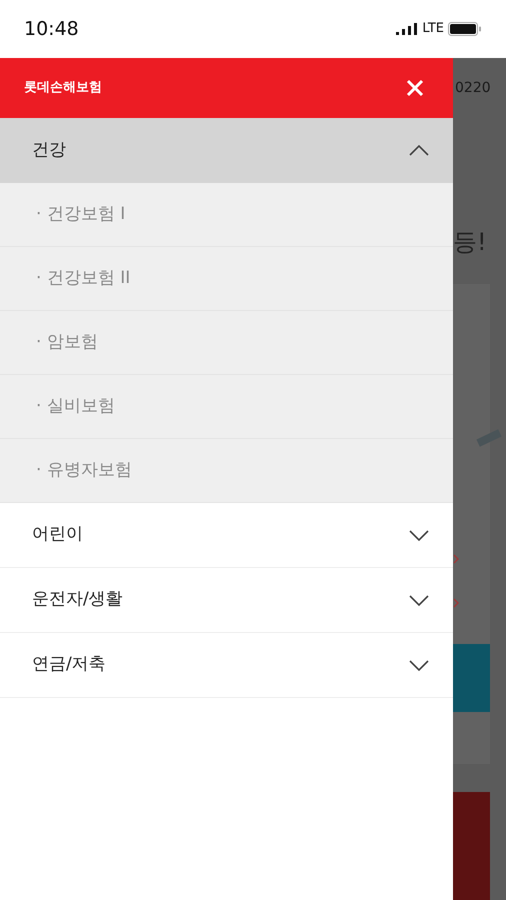  What do you see at coordinates (226, 471) in the screenshot?
I see `submenu-item: · 유병자보험` at bounding box center [226, 471].